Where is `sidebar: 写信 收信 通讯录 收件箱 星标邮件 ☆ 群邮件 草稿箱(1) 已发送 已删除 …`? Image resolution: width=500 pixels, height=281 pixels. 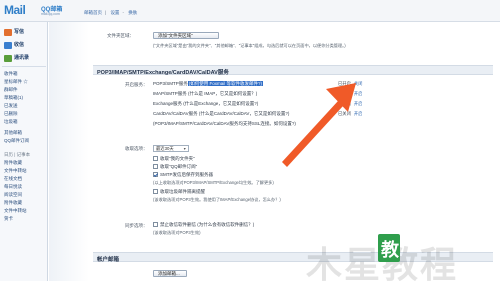
sidebar: 写信 收信 通讯录 收件箱 星标邮件 ☆ 群邮件 草稿箱(1) 已发送 已删除 … is located at coordinates (24, 151).